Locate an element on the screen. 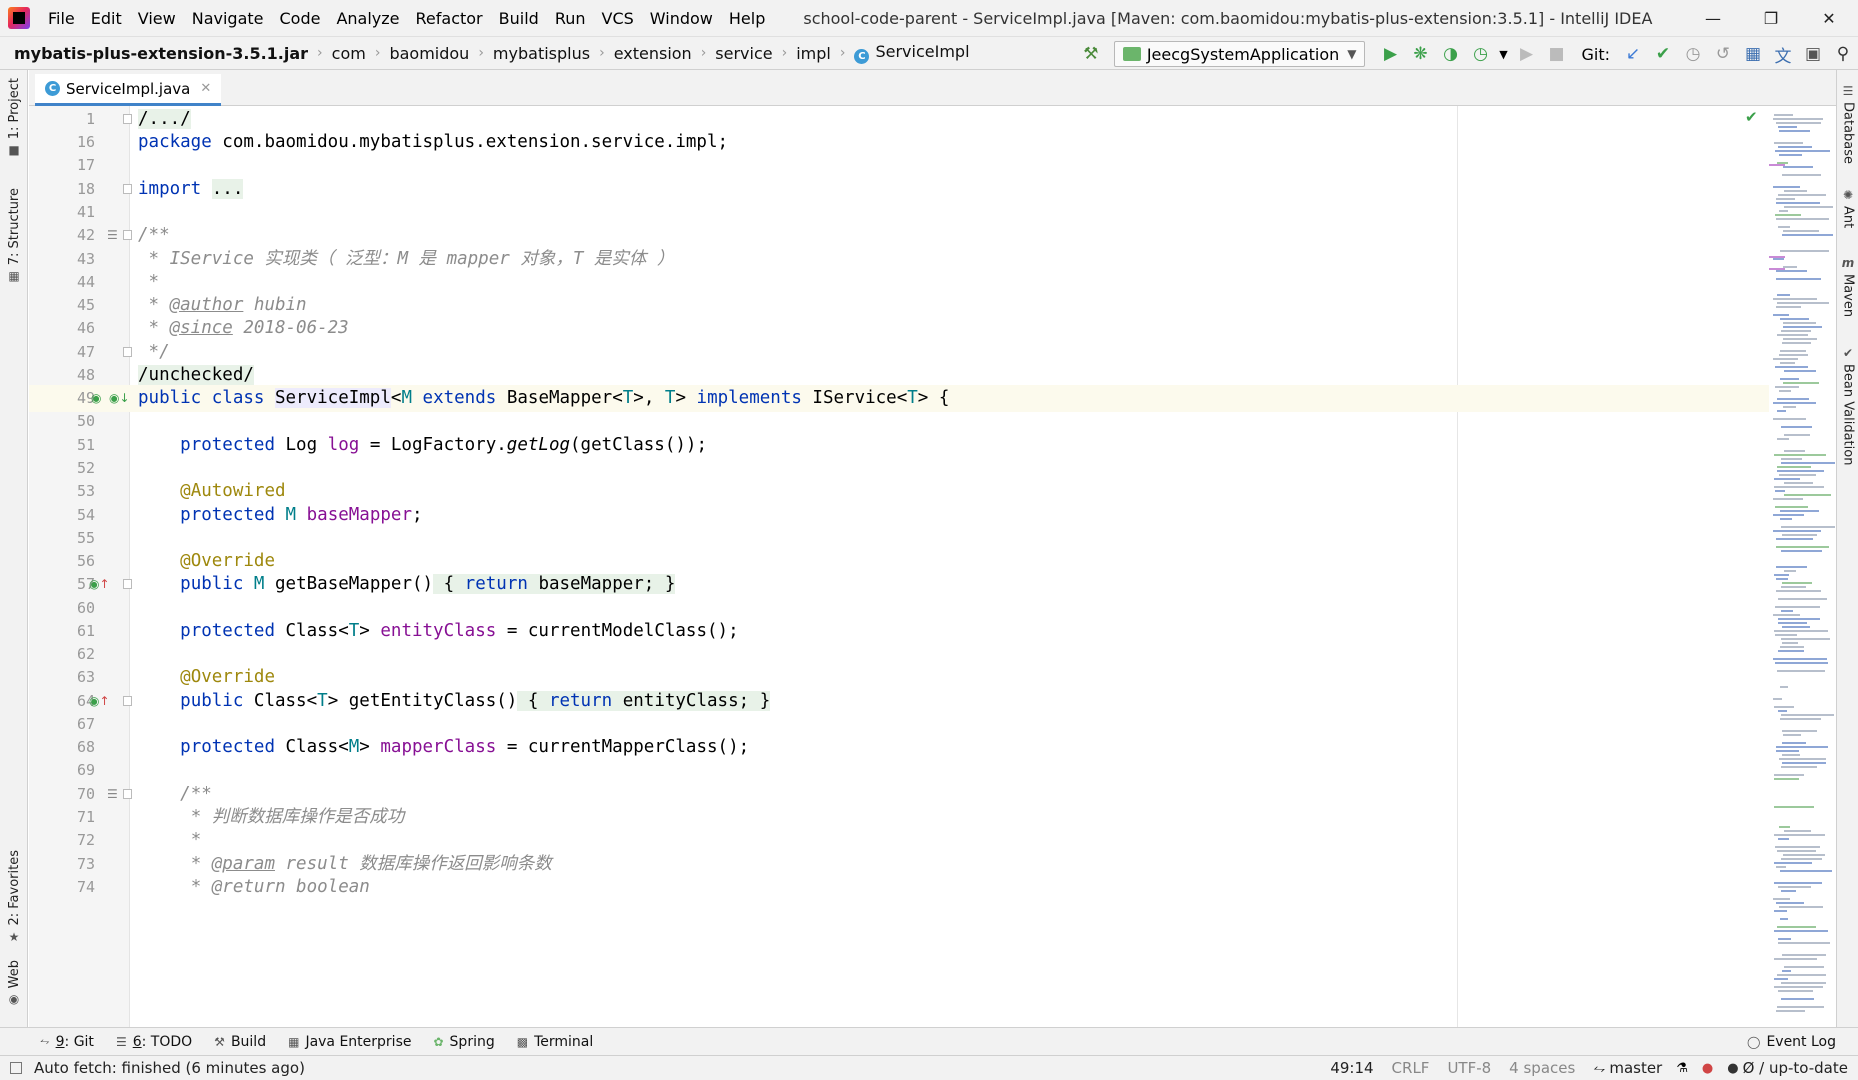 This screenshot has width=1858, height=1080. menu-window: Window is located at coordinates (681, 18).